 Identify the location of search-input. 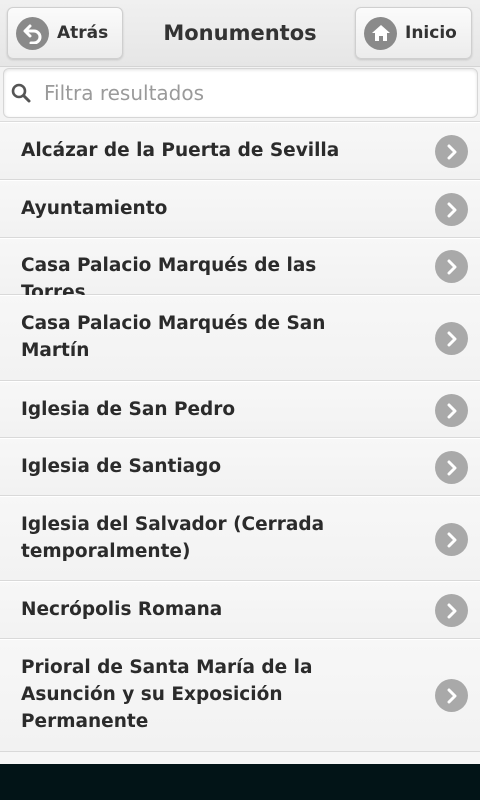
(254, 93).